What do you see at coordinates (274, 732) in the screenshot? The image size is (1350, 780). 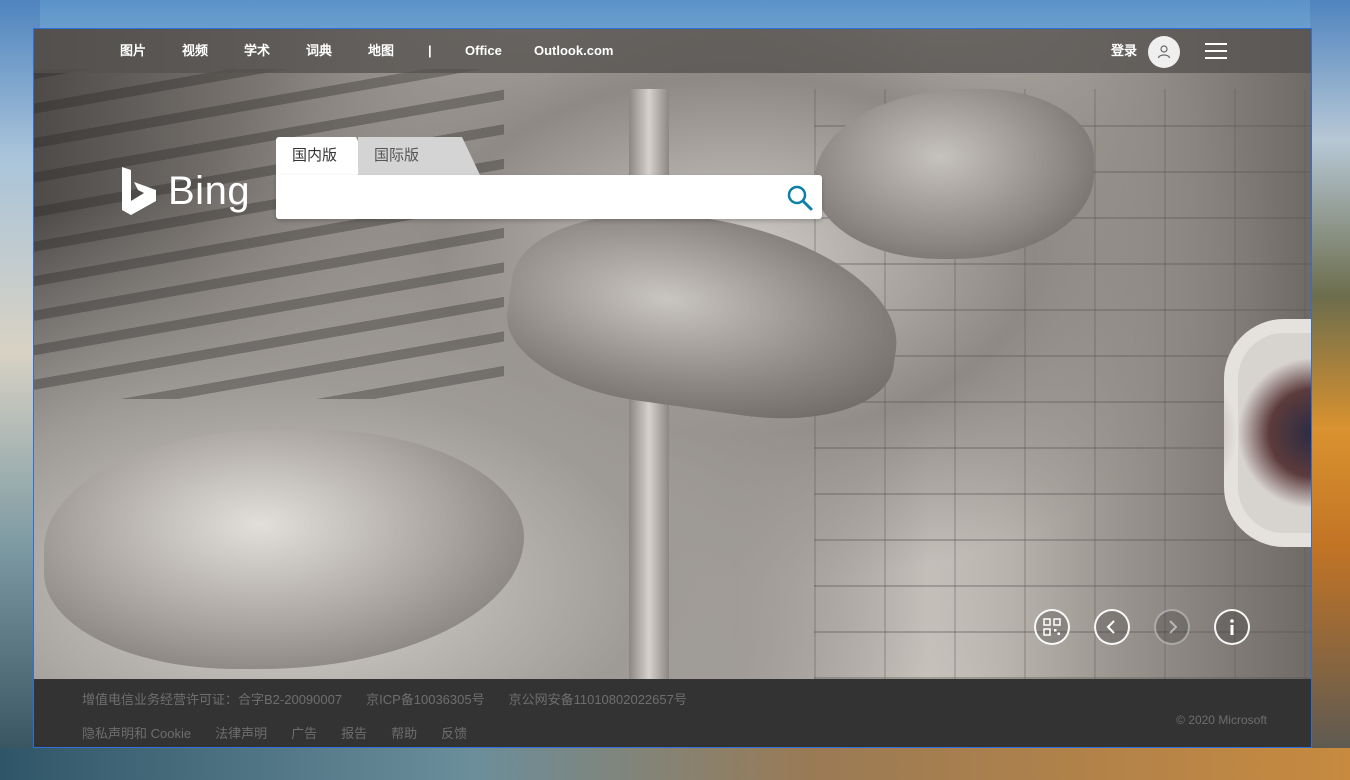 I see `footer-links-row: 隐私声明和 Cookie 法律声明 广告 报告 帮助 反馈` at bounding box center [274, 732].